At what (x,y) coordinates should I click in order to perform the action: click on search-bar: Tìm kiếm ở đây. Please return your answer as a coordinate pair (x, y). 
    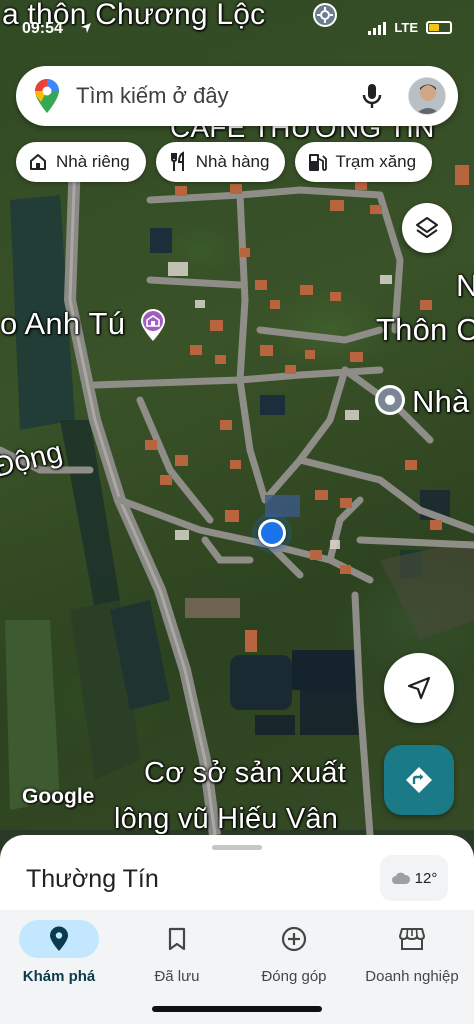
    Looking at the image, I should click on (237, 96).